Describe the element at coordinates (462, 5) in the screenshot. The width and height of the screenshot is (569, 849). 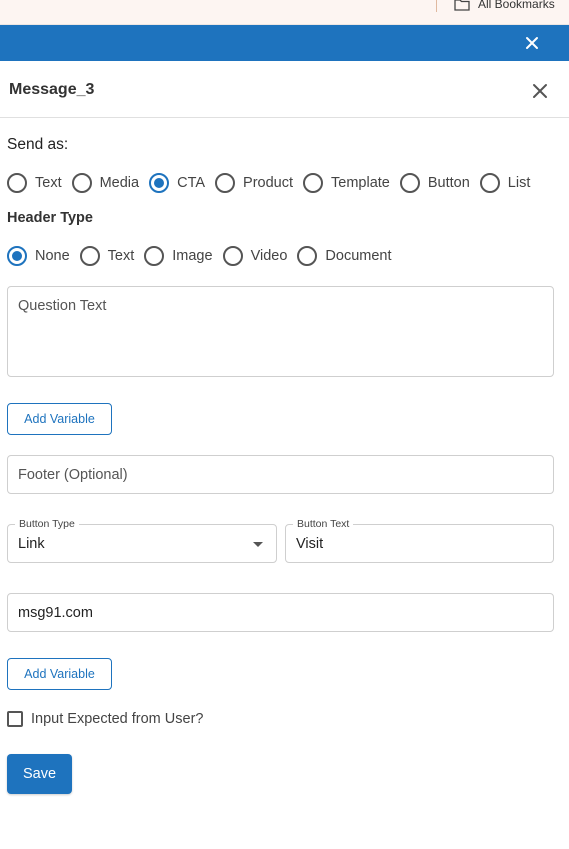
I see `folder-icon` at that location.